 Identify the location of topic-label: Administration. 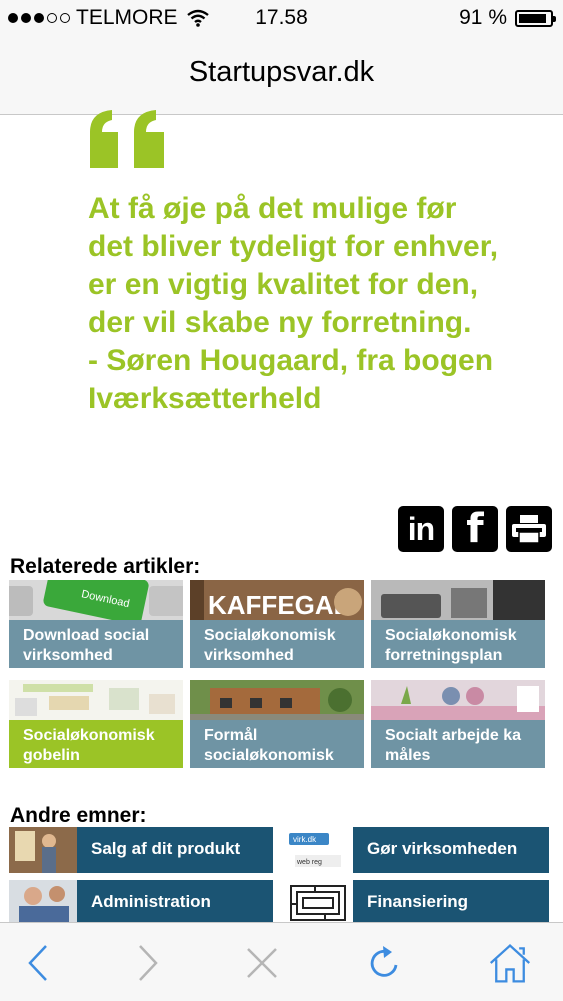
(151, 901).